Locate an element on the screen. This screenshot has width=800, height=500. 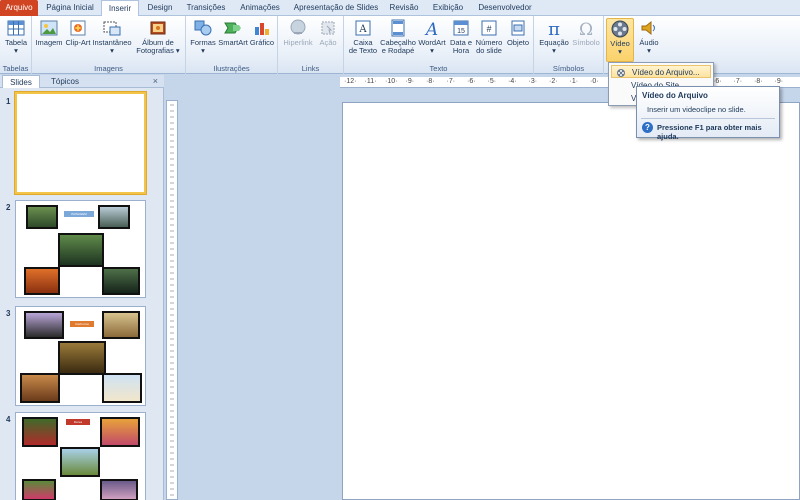
help-icon: ? is located at coordinates (647, 127).